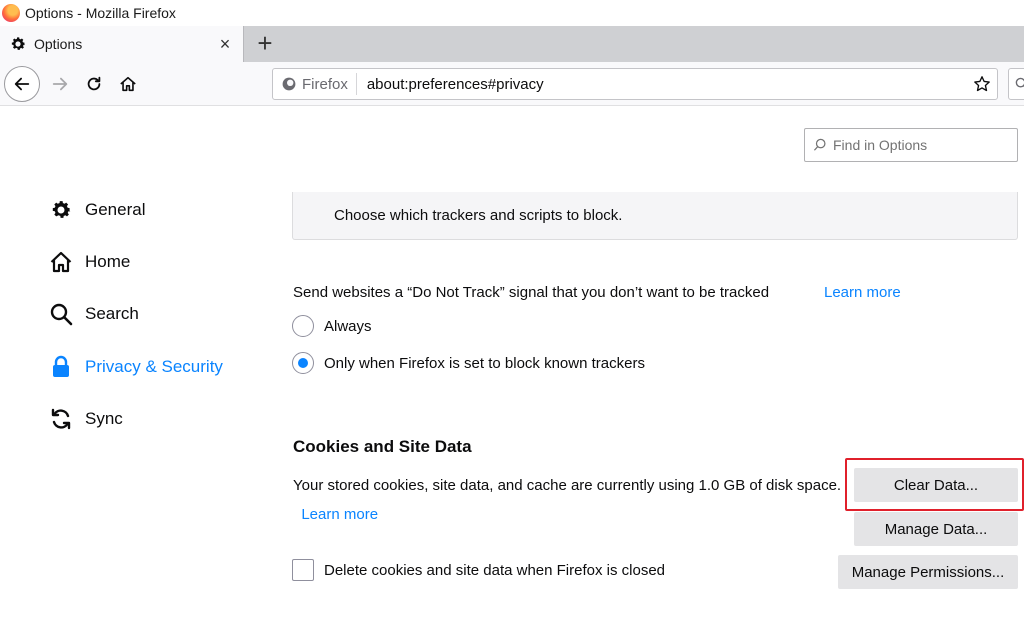  What do you see at coordinates (325, 84) in the screenshot?
I see `identity-label: Firefox` at bounding box center [325, 84].